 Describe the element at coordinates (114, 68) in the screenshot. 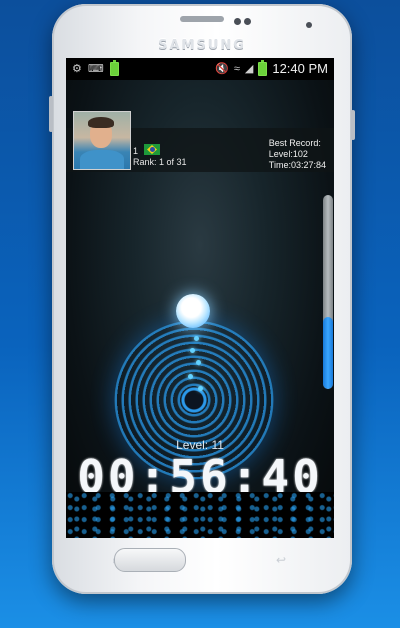

I see `battery-charge-icon` at that location.